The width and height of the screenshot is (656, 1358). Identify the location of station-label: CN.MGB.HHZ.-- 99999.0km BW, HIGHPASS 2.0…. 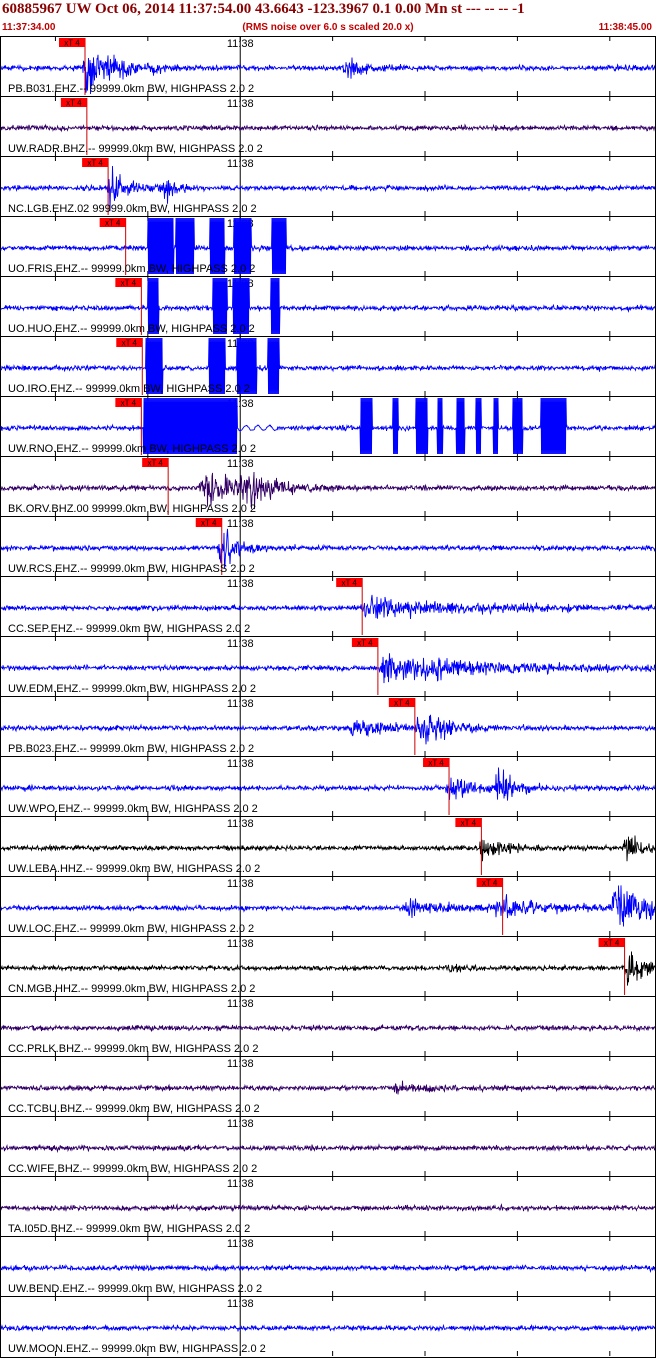
(131, 989).